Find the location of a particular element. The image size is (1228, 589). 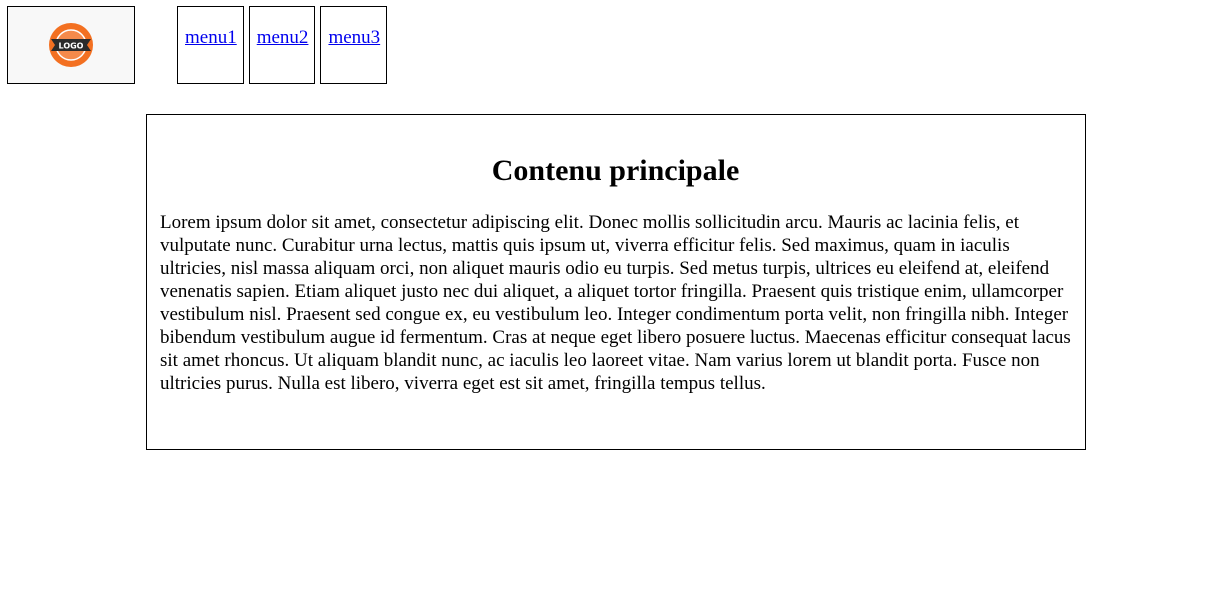

logo-badge-icon: LOGO is located at coordinates (71, 45).